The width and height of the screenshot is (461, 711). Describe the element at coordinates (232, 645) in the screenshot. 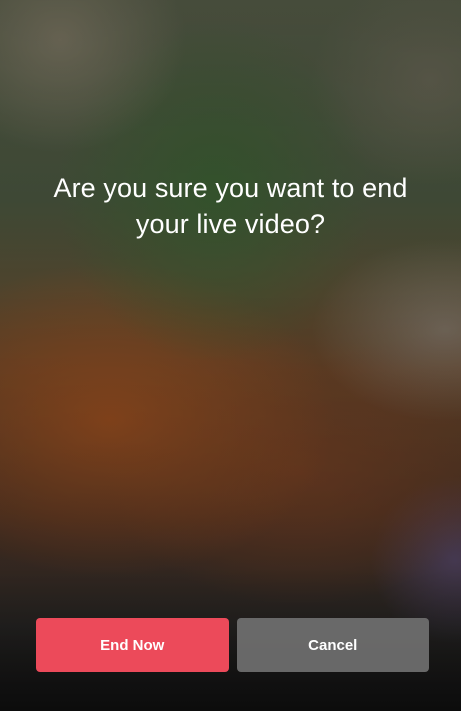

I see `confirmation-actions: End Now Cancel` at that location.